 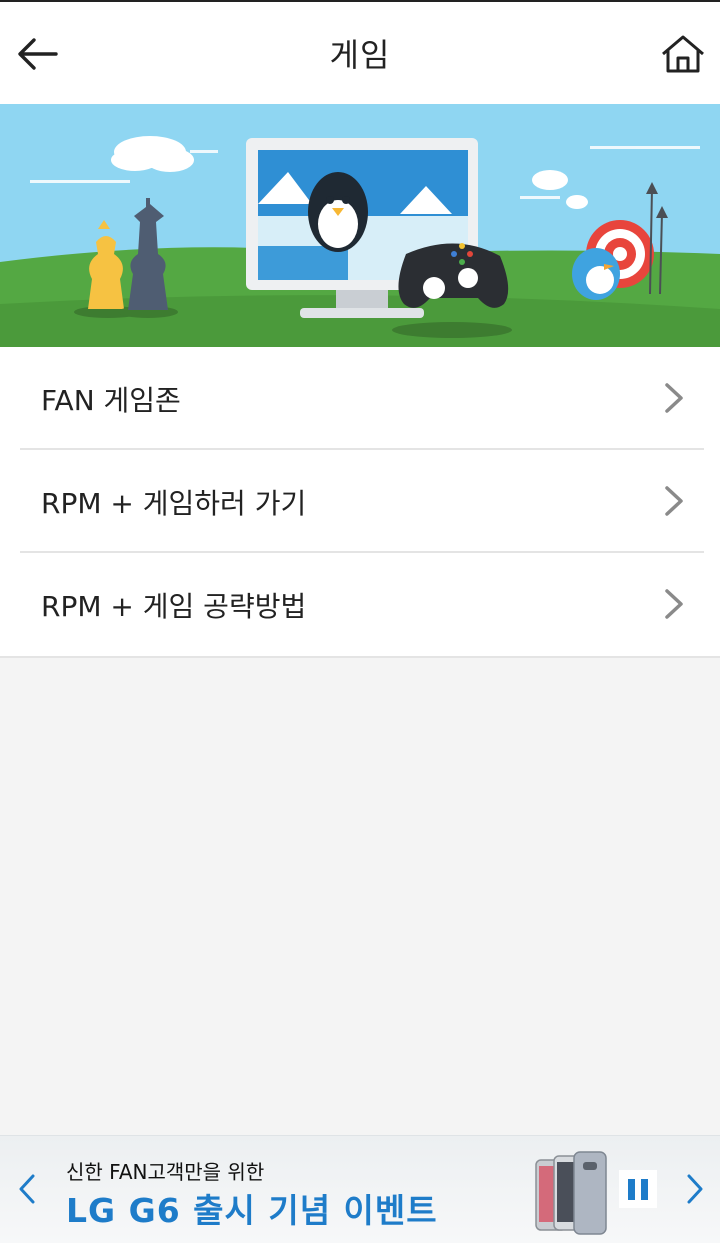 I want to click on menu-item-label: RPM + 게임 공략방법, so click(x=174, y=606).